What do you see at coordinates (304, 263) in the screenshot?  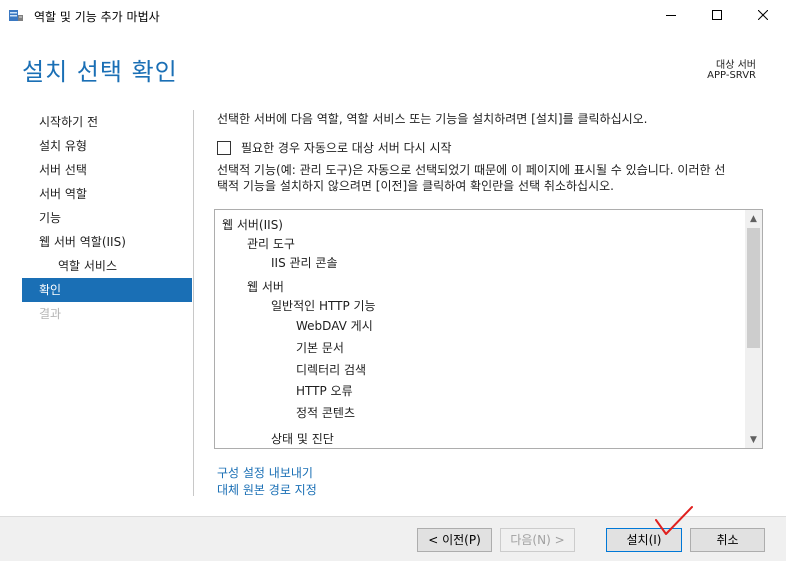 I see `list-item: IIS 관리 콘솔` at bounding box center [304, 263].